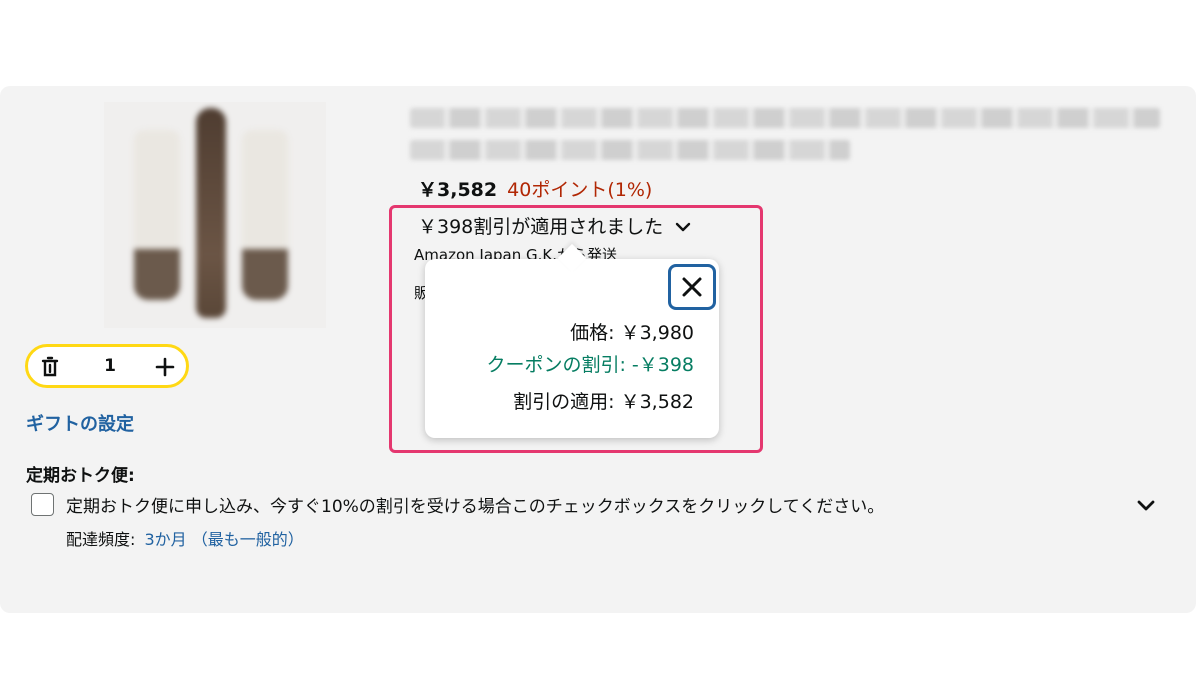 The height and width of the screenshot is (700, 1200). Describe the element at coordinates (224, 539) in the screenshot. I see `delivery-frequency-link: 3か月 （最も一般的）` at that location.